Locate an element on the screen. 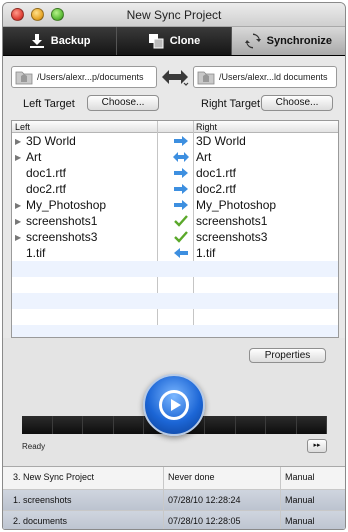 The width and height of the screenshot is (348, 532). left-item-name: ▶ Art is located at coordinates (28, 157).